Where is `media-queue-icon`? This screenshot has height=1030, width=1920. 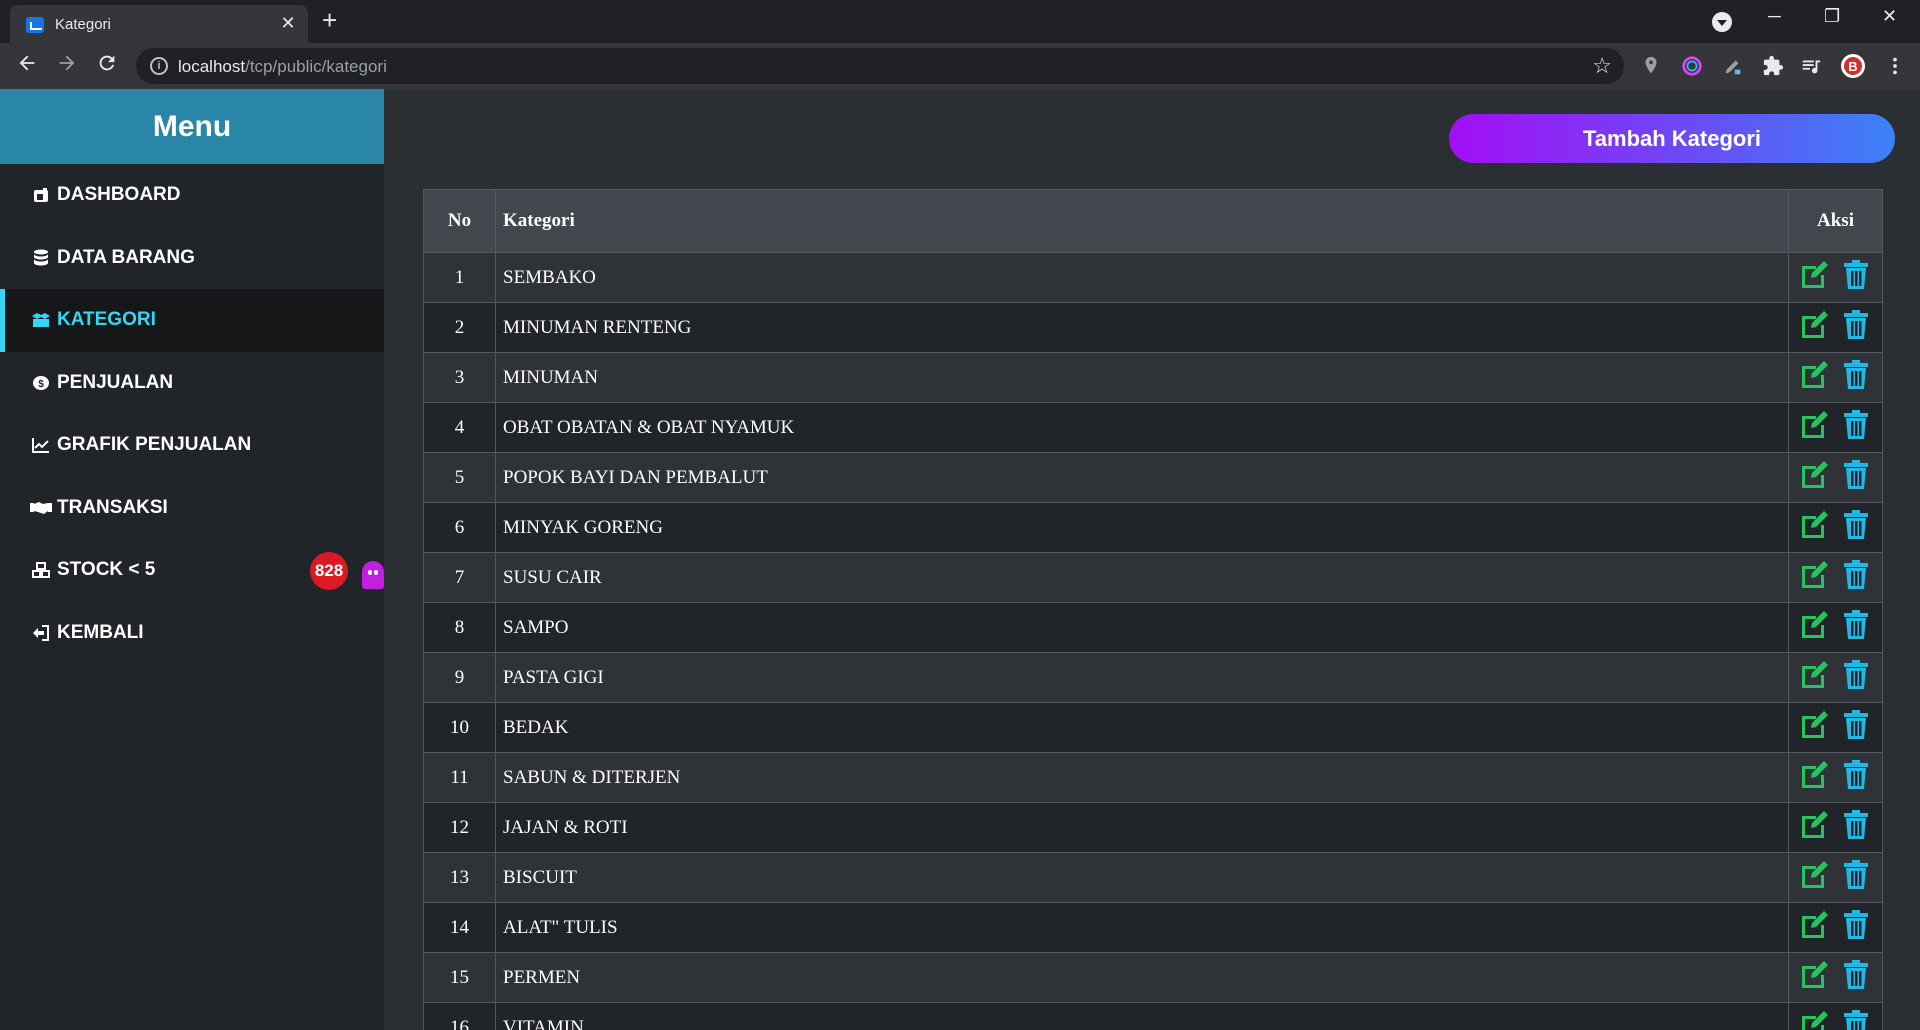 media-queue-icon is located at coordinates (1811, 66).